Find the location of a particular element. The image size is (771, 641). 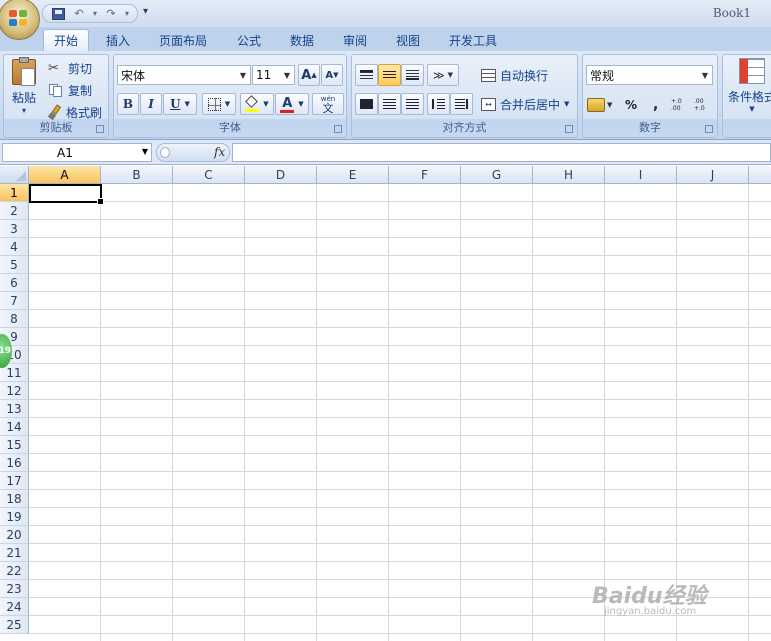

column-header-c: C is located at coordinates (209, 175).